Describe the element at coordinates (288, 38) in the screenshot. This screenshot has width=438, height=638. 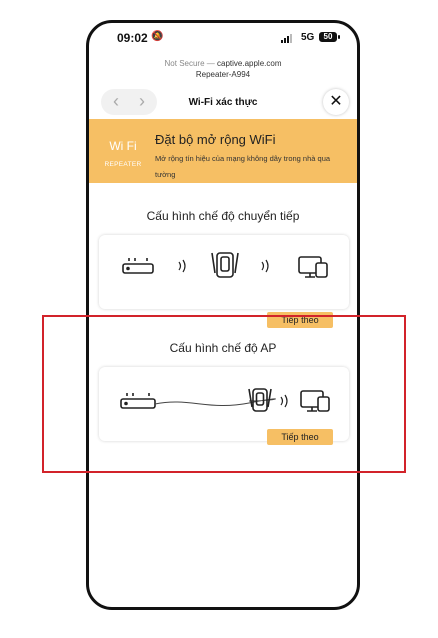
I see `signal-icon` at that location.